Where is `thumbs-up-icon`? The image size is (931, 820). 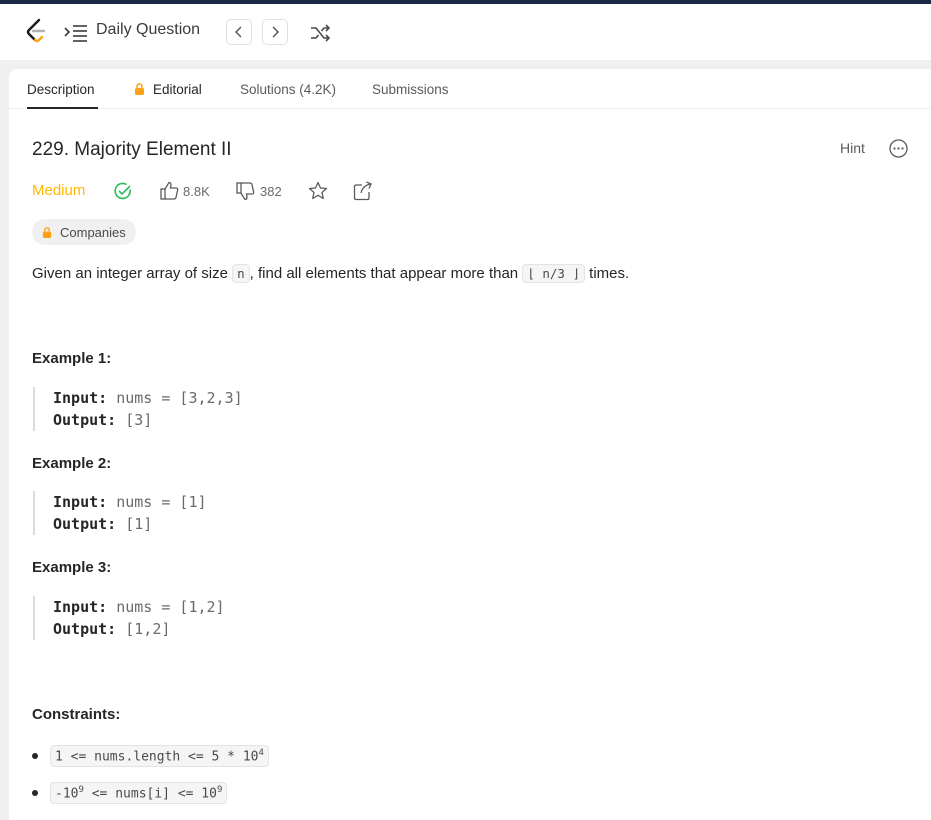
thumbs-up-icon is located at coordinates (169, 190).